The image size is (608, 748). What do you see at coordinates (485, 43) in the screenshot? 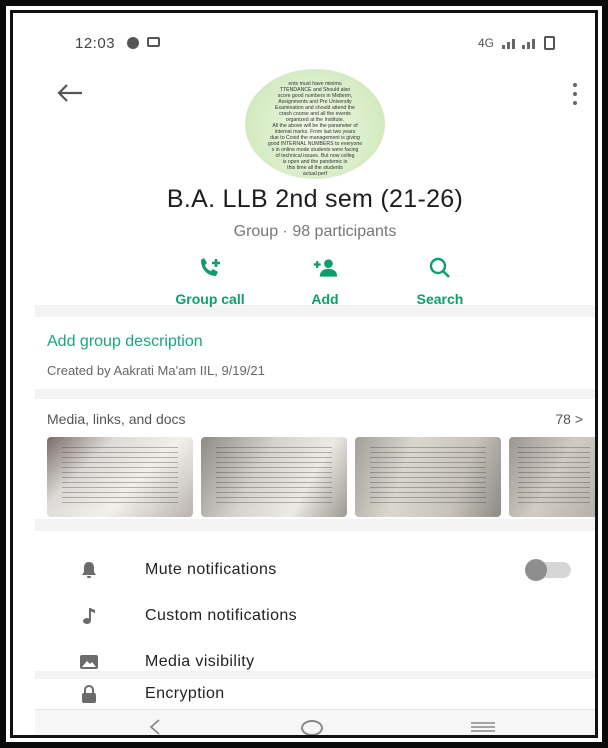
I see `network-label: 4G` at bounding box center [485, 43].